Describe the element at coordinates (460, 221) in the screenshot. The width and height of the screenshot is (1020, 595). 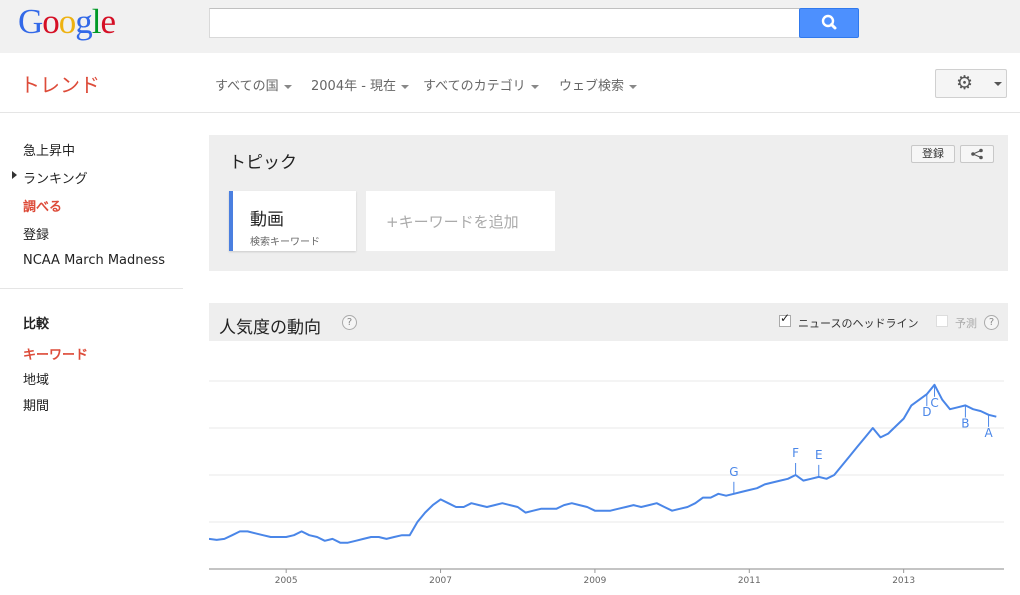
I see `add-keyword-button: +キーワードを追加` at that location.